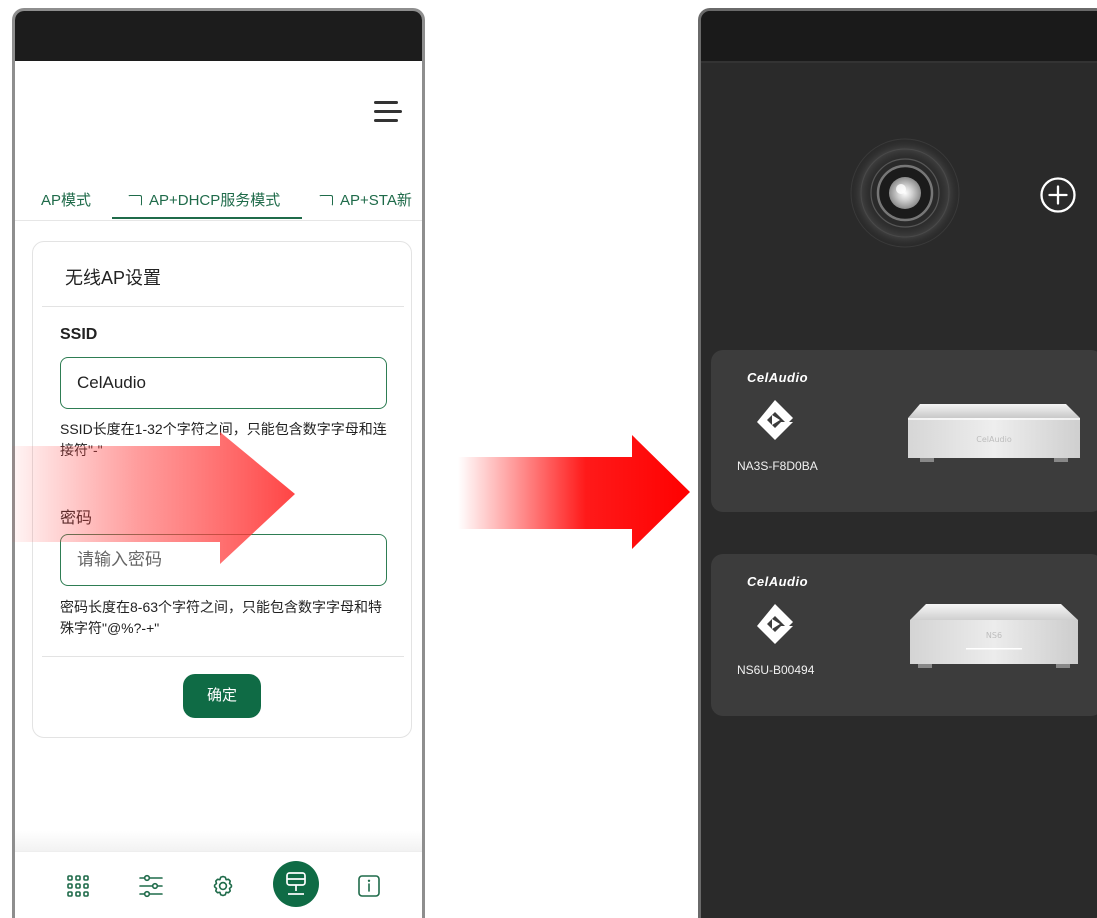  Describe the element at coordinates (388, 111) in the screenshot. I see `hamburger-menu-icon` at that location.